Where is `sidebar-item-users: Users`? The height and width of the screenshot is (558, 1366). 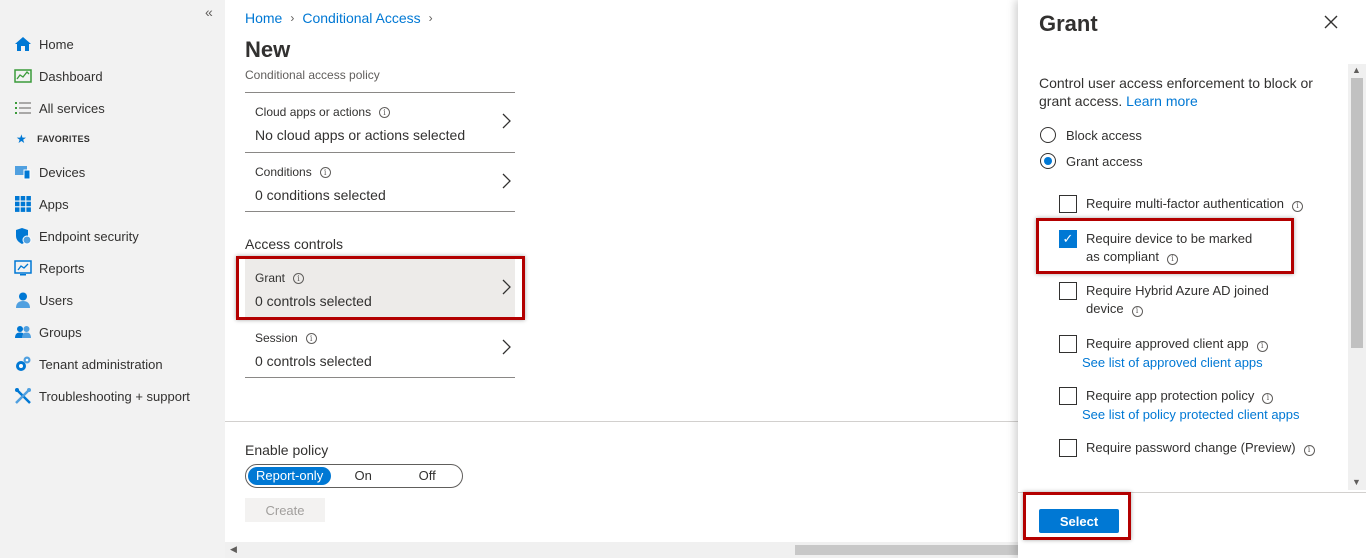 sidebar-item-users: Users is located at coordinates (43, 300).